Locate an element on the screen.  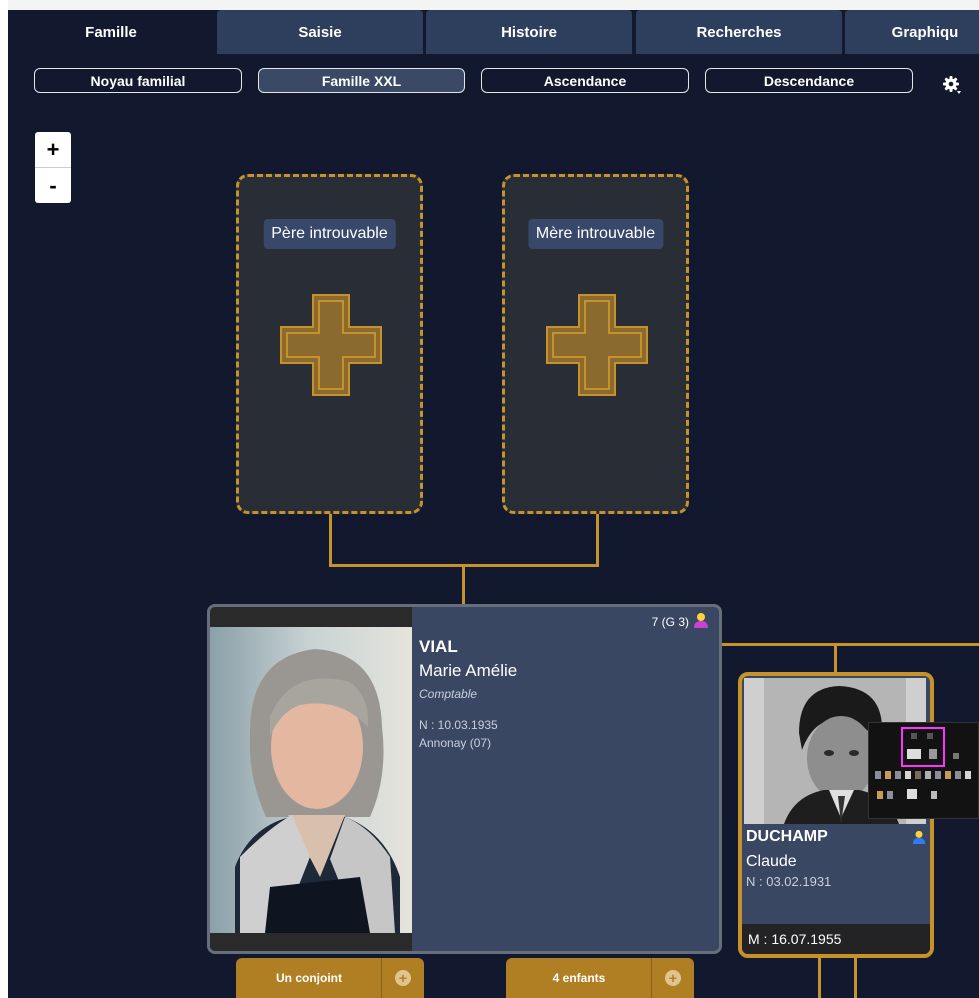
main-person-photo-area is located at coordinates (311, 779).